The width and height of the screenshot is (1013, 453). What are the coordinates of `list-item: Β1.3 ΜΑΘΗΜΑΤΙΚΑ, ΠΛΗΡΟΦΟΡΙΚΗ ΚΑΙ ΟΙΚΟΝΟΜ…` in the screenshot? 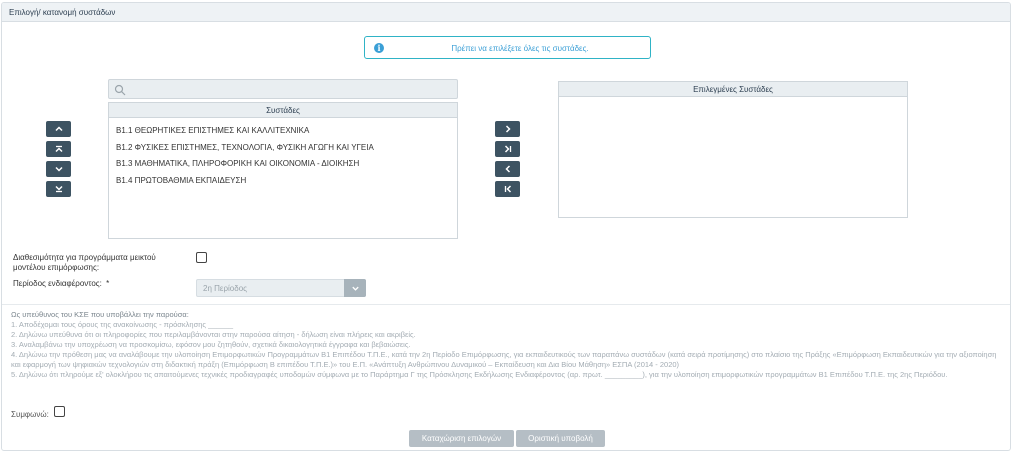 It's located at (283, 164).